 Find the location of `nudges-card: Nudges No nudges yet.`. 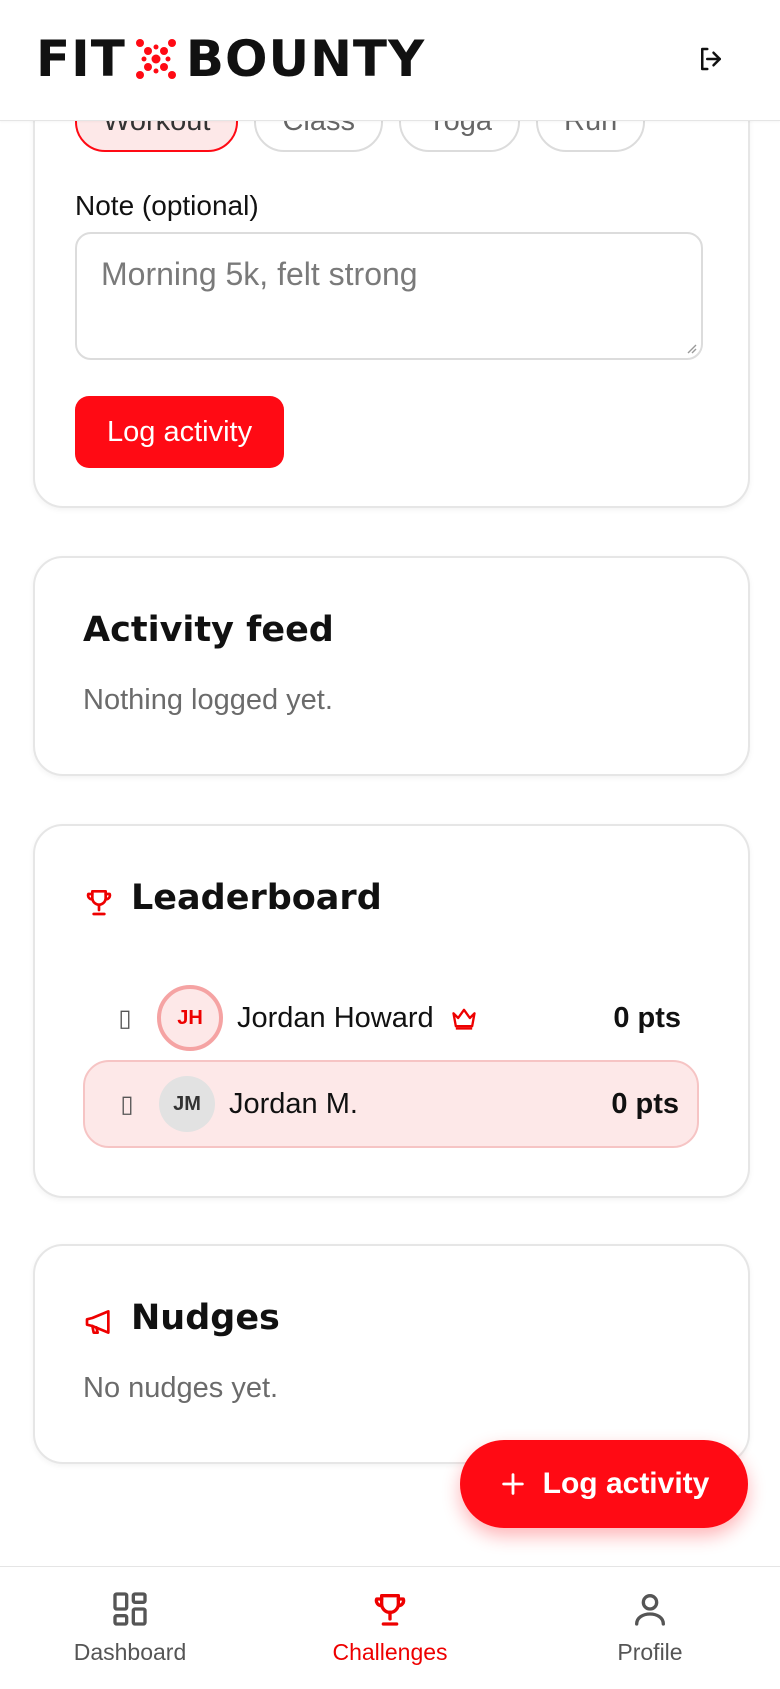

nudges-card: Nudges No nudges yet. is located at coordinates (391, 1354).